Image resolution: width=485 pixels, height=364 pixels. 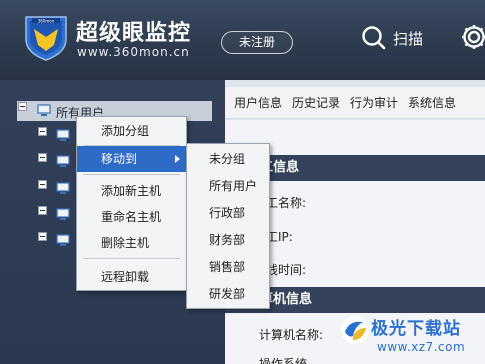 What do you see at coordinates (258, 102) in the screenshot?
I see `tab-user-info: 用户信息` at bounding box center [258, 102].